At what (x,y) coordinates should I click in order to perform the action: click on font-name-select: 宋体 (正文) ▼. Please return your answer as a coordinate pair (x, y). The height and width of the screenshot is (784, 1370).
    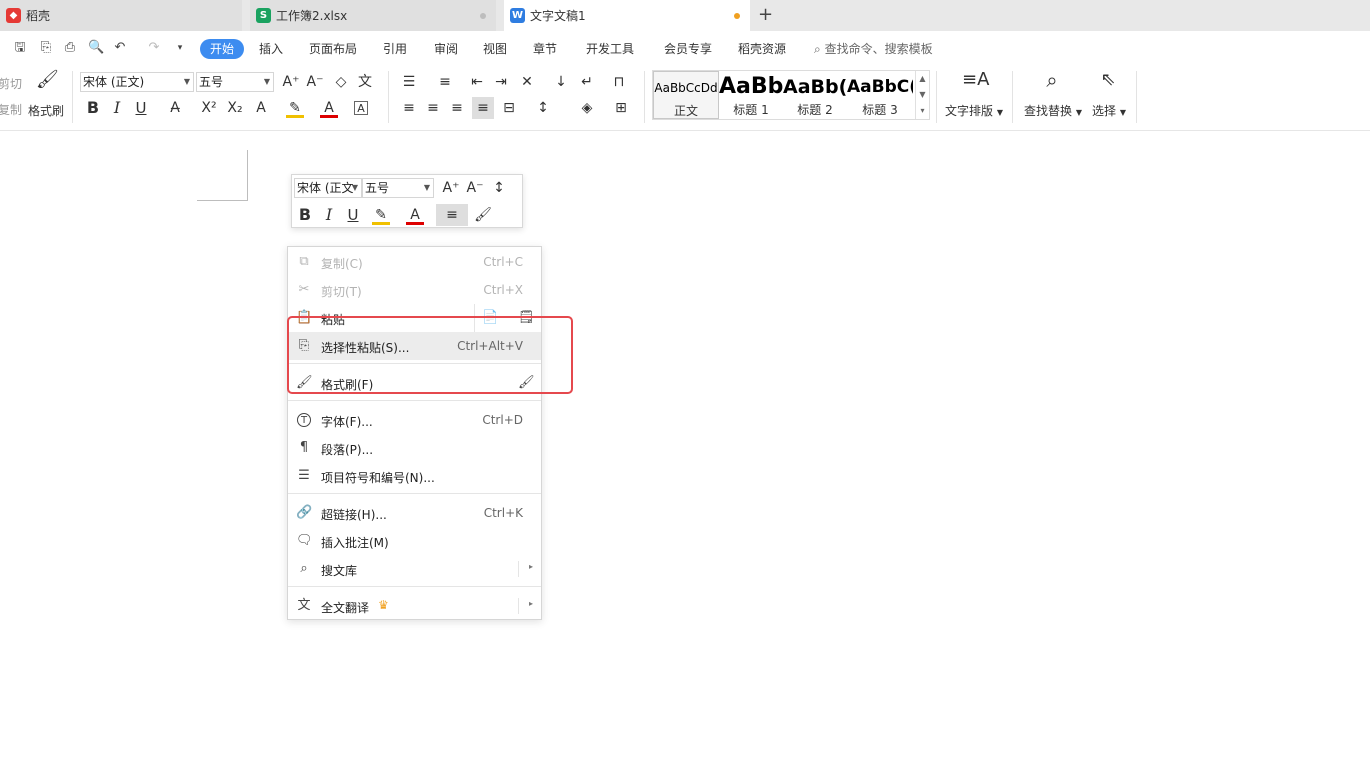
    Looking at the image, I should click on (137, 82).